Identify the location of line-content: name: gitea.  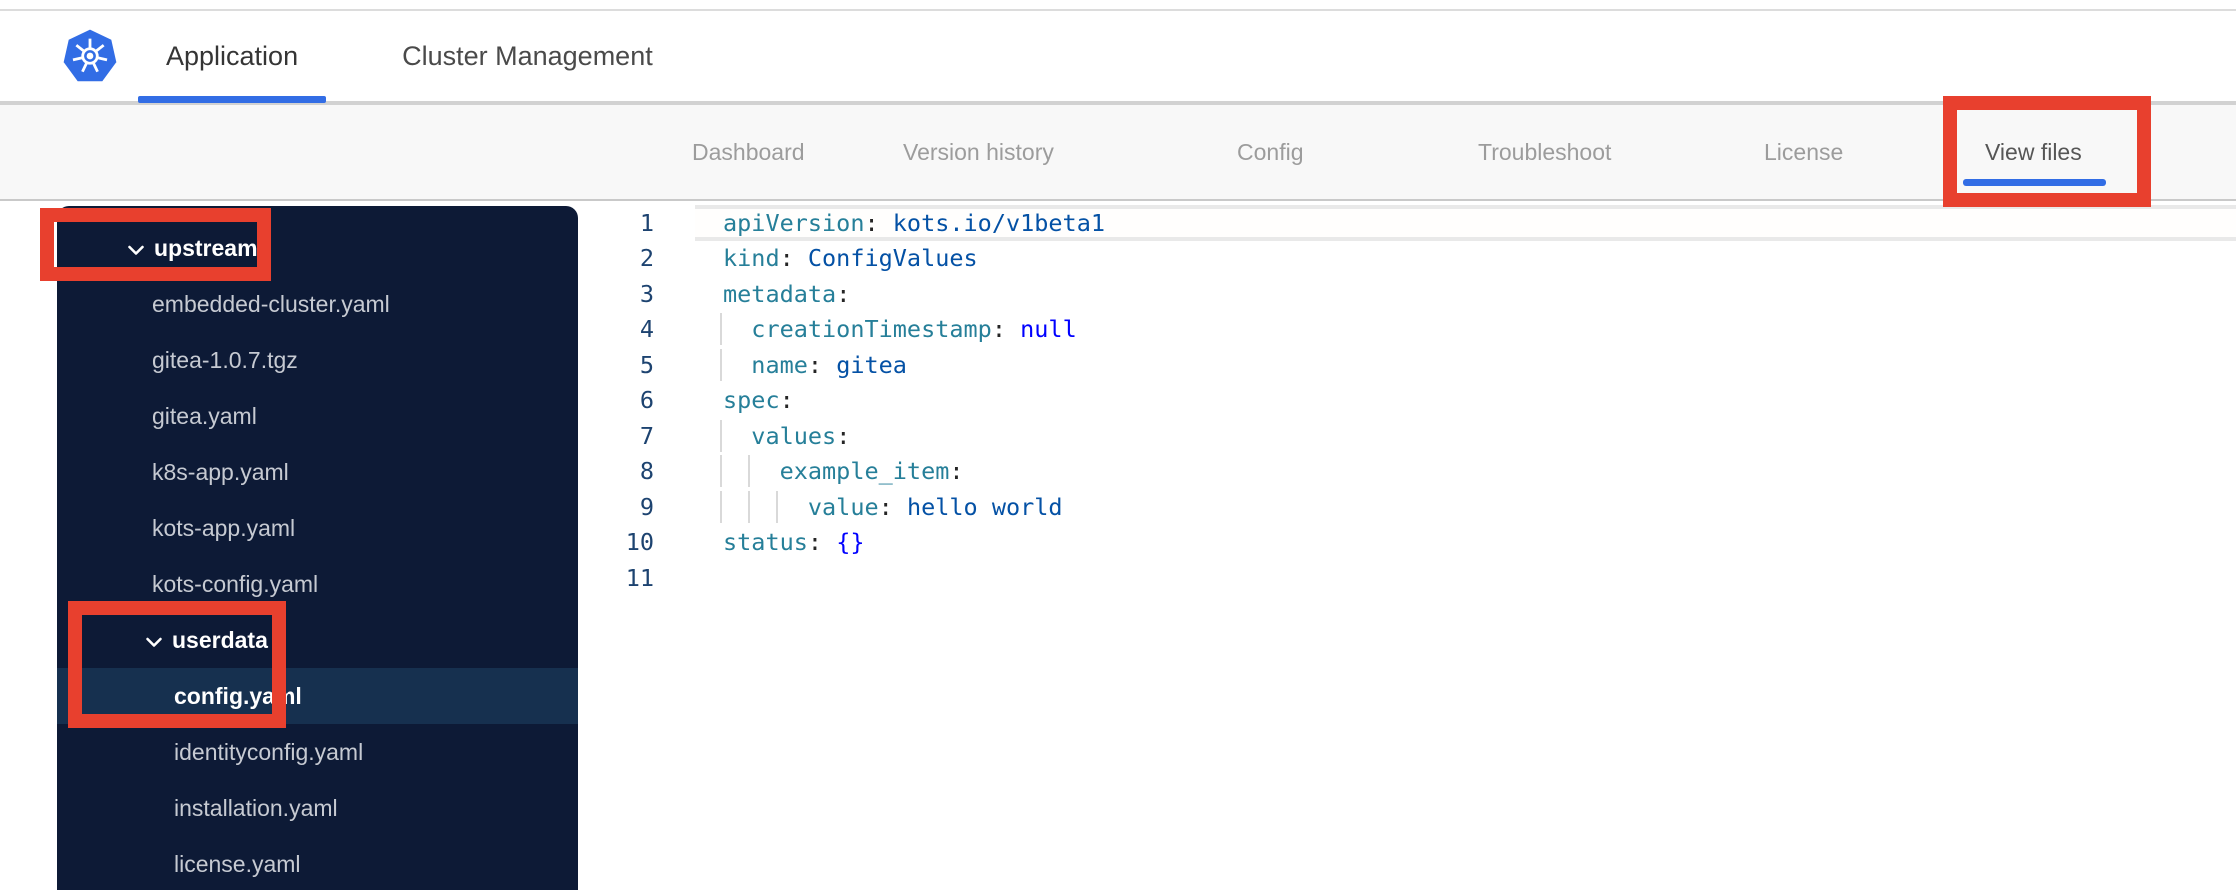
(1465, 364).